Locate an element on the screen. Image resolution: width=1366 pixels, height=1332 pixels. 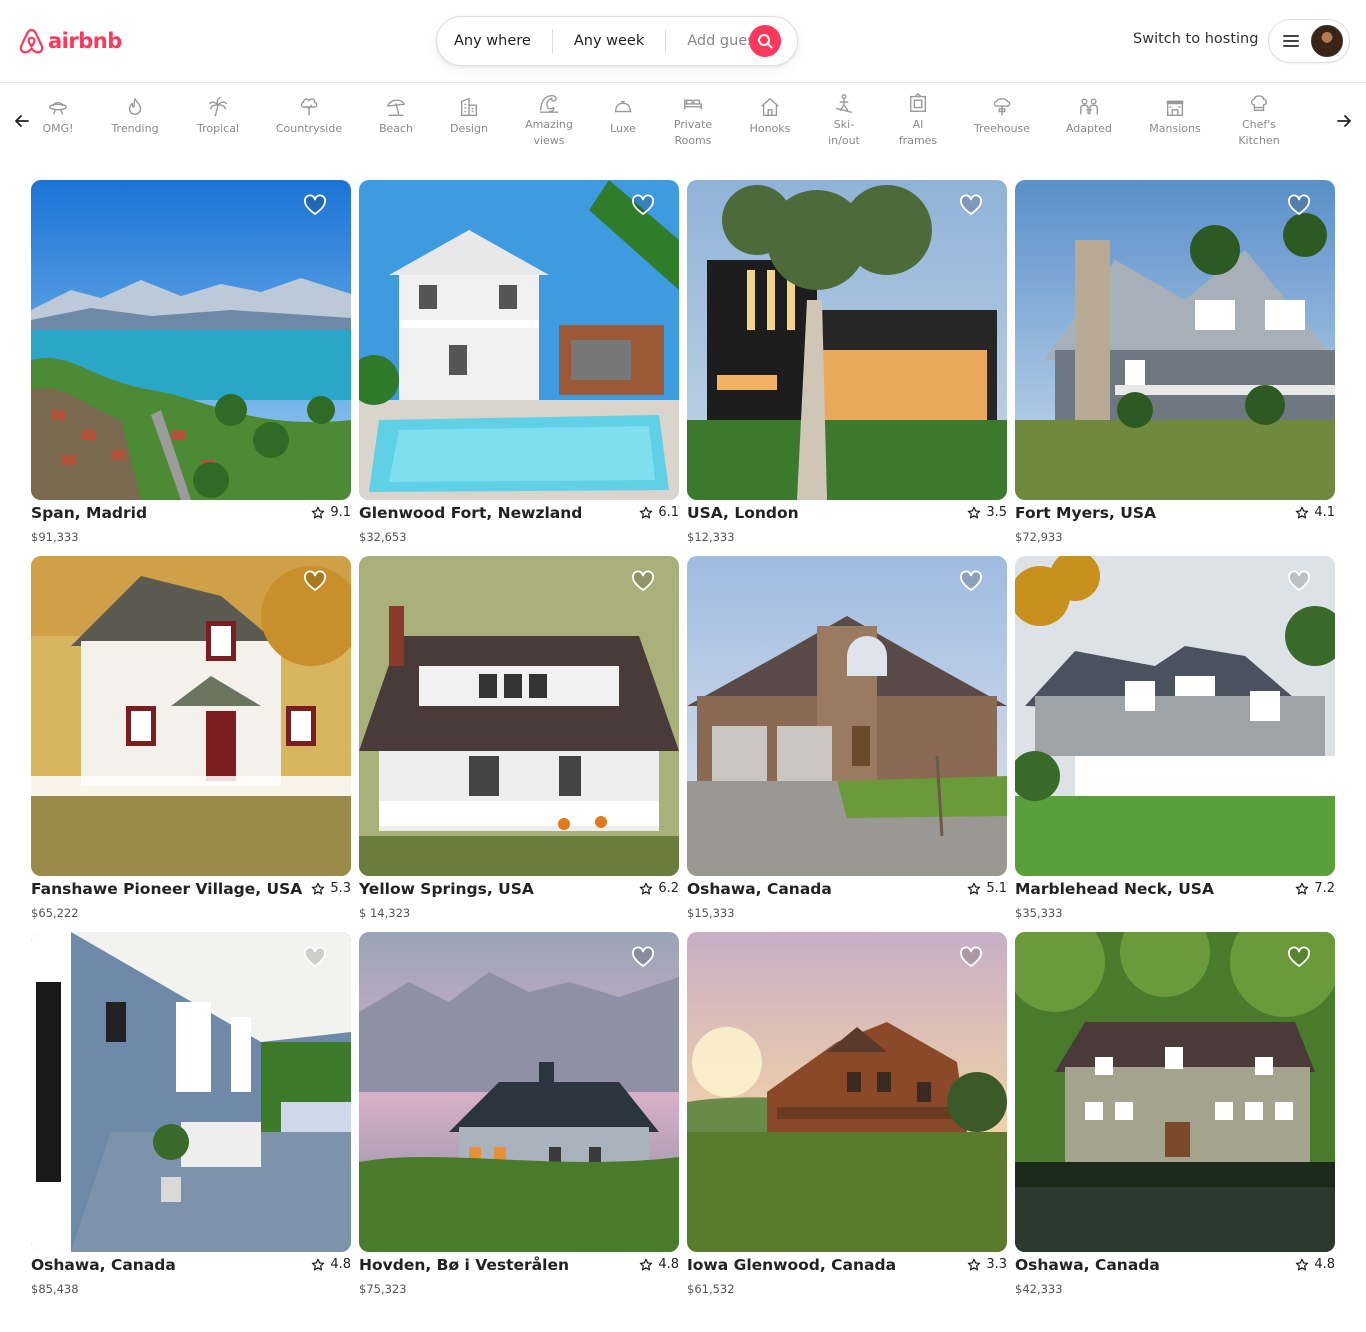
listing-card: Yellow Springs, USA 6.2 $ 14,323 is located at coordinates (519, 741).